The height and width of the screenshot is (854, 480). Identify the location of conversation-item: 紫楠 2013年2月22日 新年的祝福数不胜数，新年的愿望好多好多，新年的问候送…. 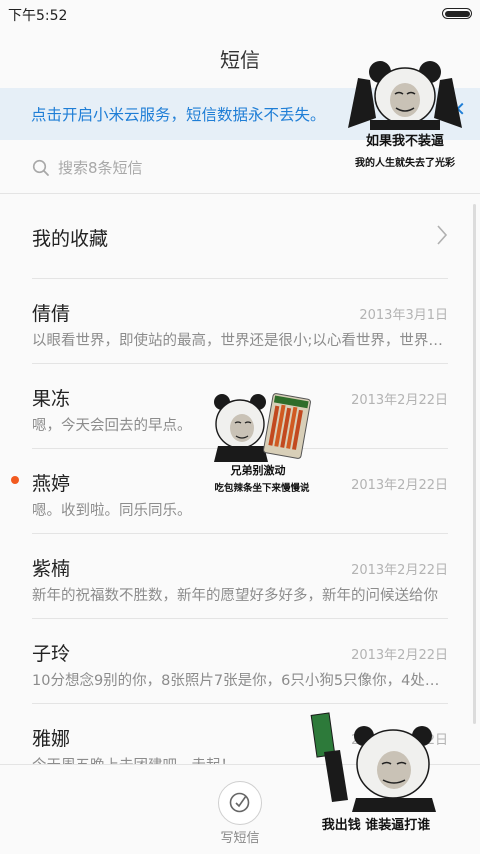
(240, 576).